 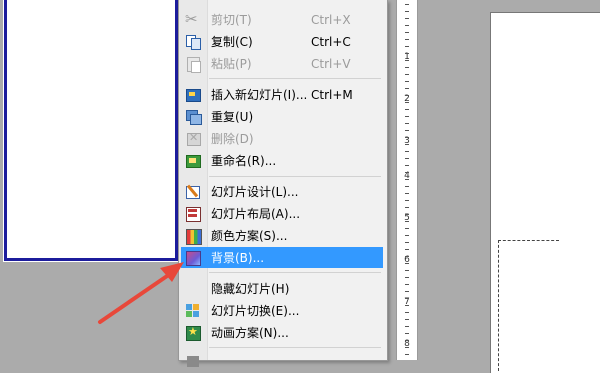 What do you see at coordinates (282, 63) in the screenshot?
I see `menu-item-paste: 粘贴(P) Ctrl+V` at bounding box center [282, 63].